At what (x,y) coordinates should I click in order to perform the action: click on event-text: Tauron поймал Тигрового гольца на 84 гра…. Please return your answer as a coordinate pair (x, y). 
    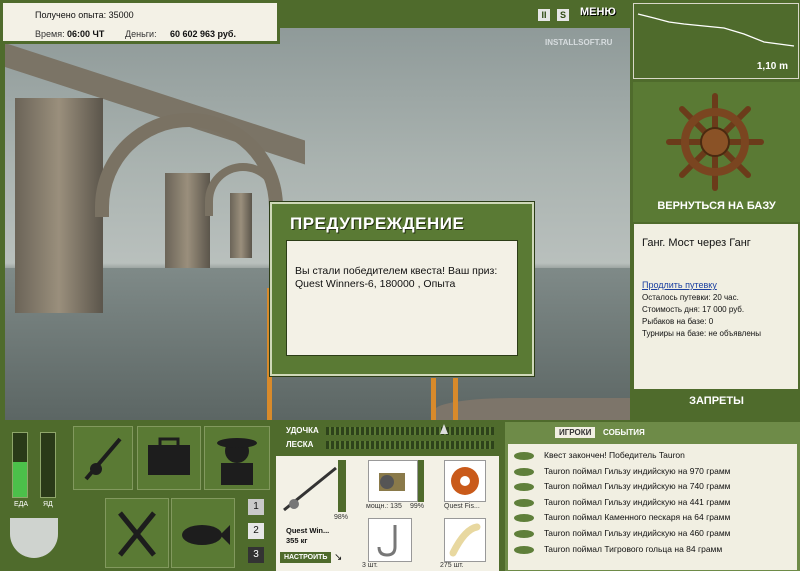
    Looking at the image, I should click on (633, 548).